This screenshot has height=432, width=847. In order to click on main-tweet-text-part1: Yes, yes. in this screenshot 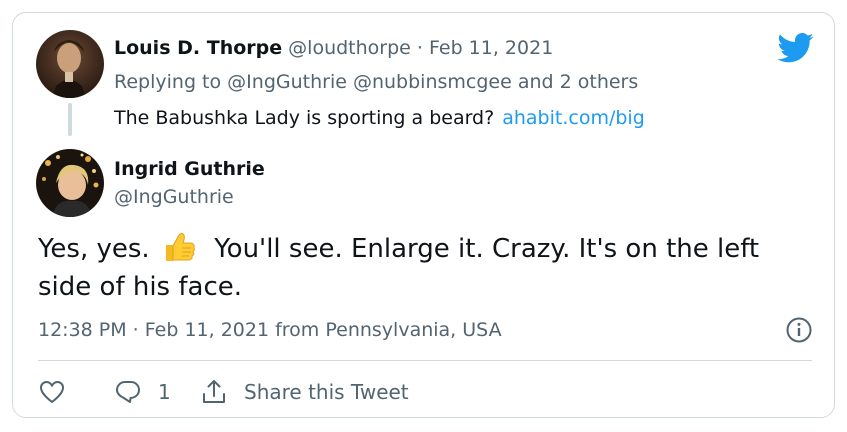, I will do `click(94, 249)`.